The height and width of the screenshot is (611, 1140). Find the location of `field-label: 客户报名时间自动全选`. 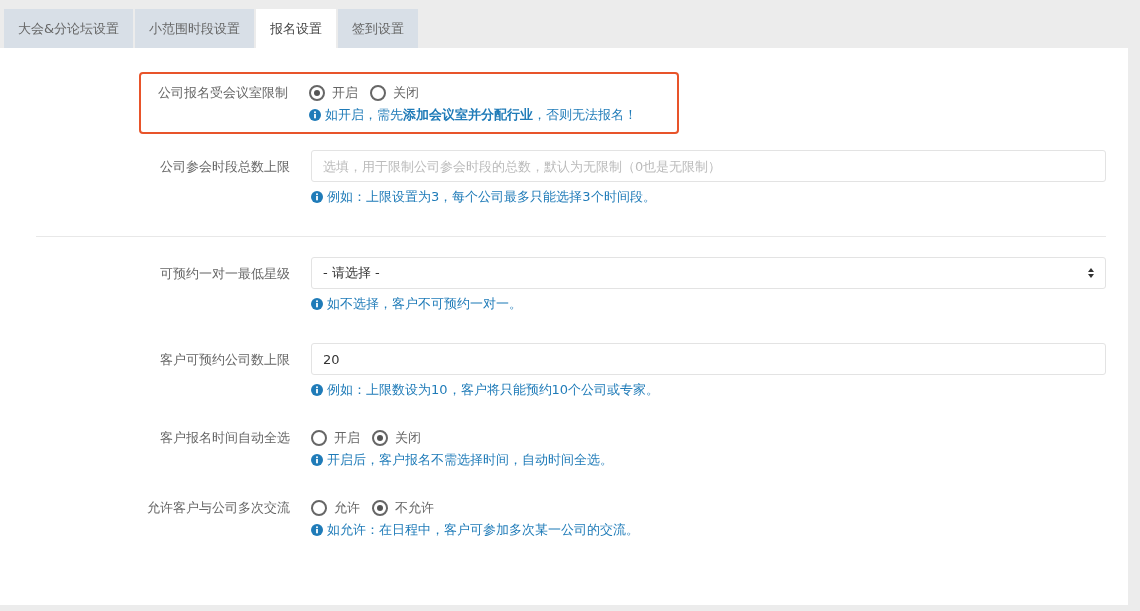

field-label: 客户报名时间自动全选 is located at coordinates (224, 438).